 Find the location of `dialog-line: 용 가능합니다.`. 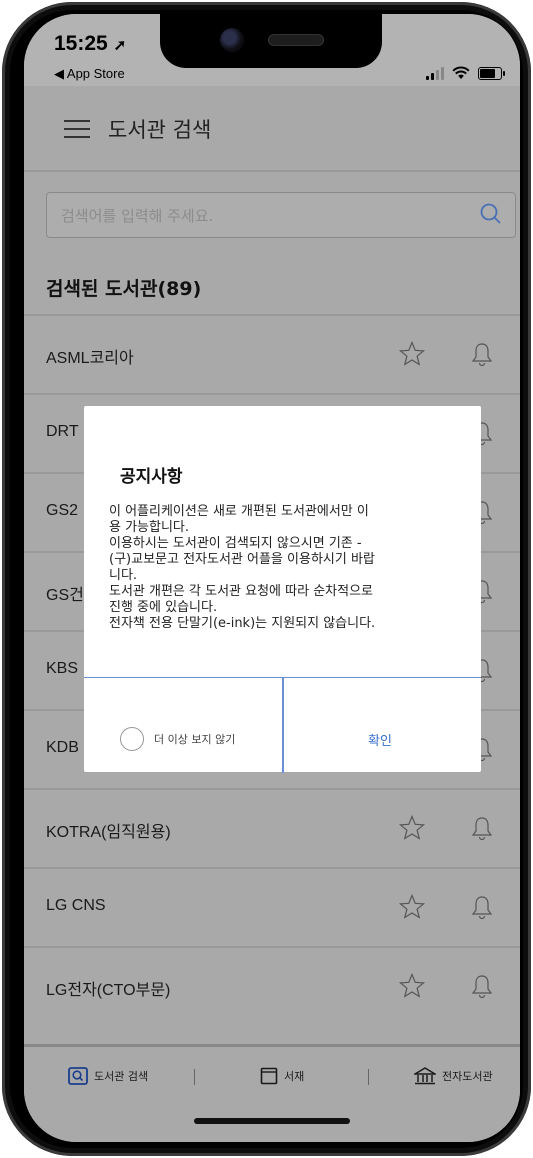

dialog-line: 용 가능합니다. is located at coordinates (149, 527).